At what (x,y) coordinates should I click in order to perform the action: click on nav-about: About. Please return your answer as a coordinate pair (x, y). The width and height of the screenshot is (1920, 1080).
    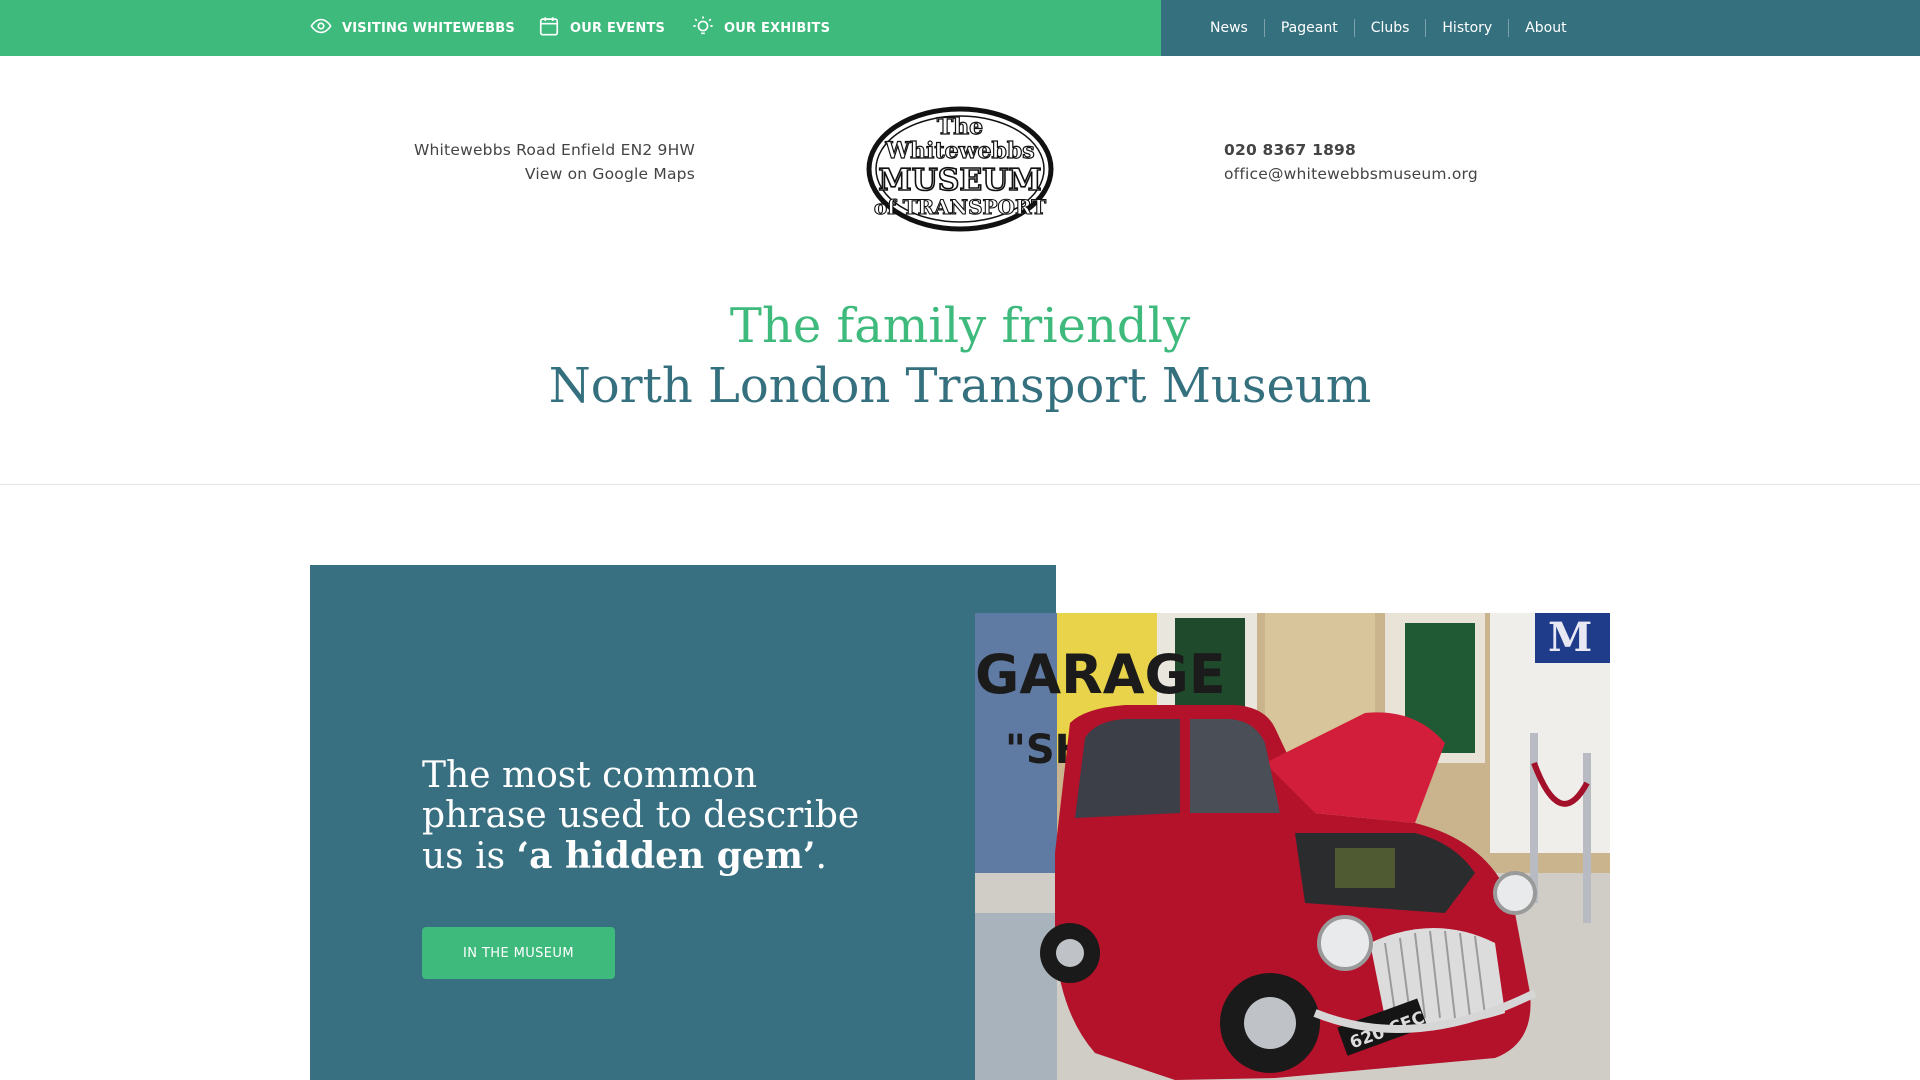
    Looking at the image, I should click on (1545, 28).